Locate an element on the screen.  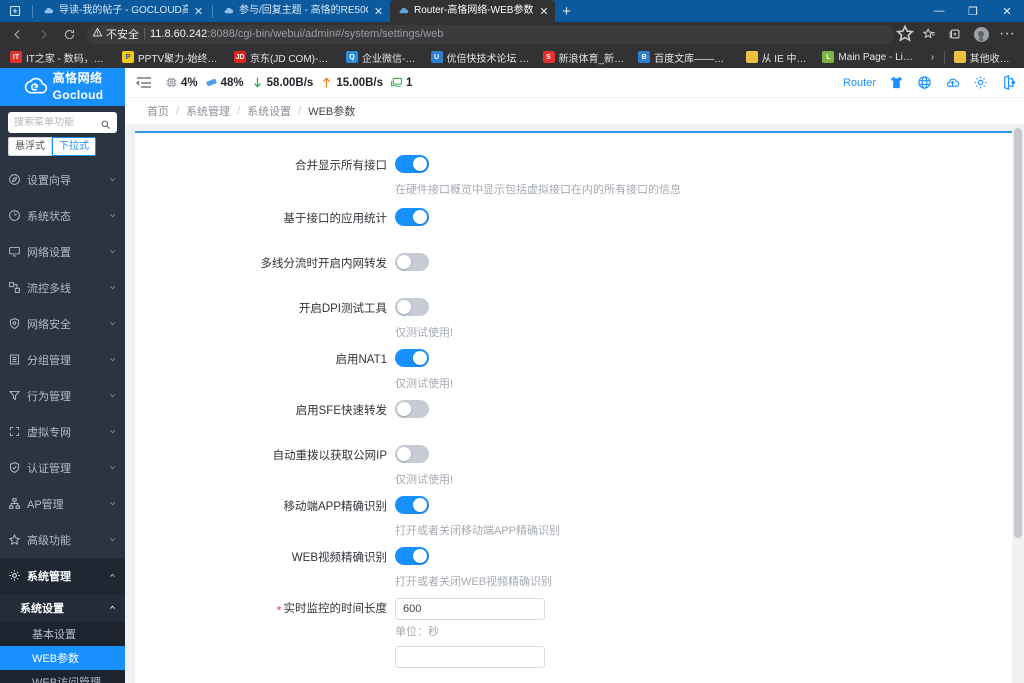
sidebar-item-flow-control: 流控多线 is located at coordinates (62, 288).